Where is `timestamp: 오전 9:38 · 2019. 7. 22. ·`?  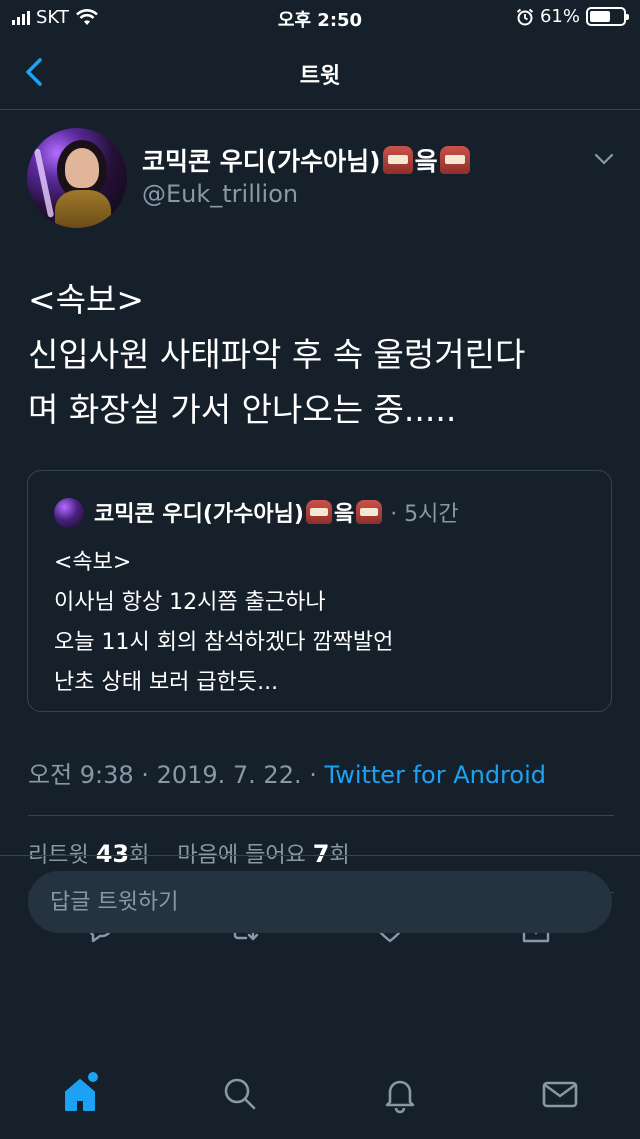 timestamp: 오전 9:38 · 2019. 7. 22. · is located at coordinates (176, 775).